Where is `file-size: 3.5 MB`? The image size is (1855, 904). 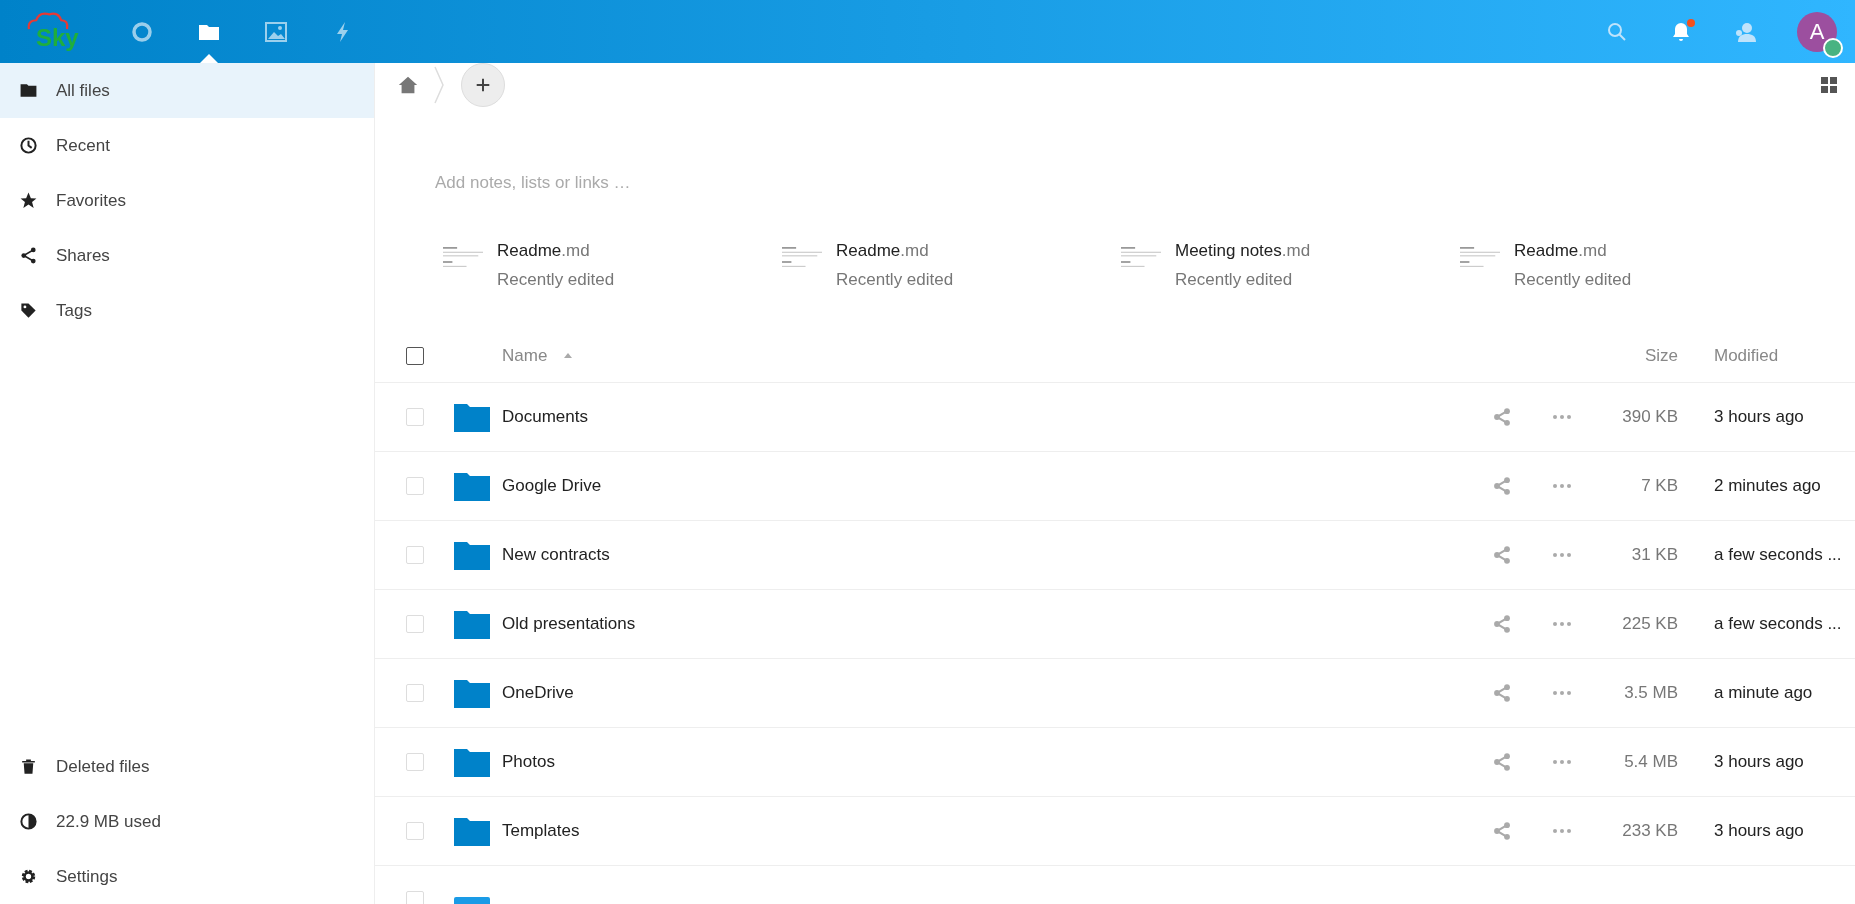
file-size: 3.5 MB is located at coordinates (1651, 693).